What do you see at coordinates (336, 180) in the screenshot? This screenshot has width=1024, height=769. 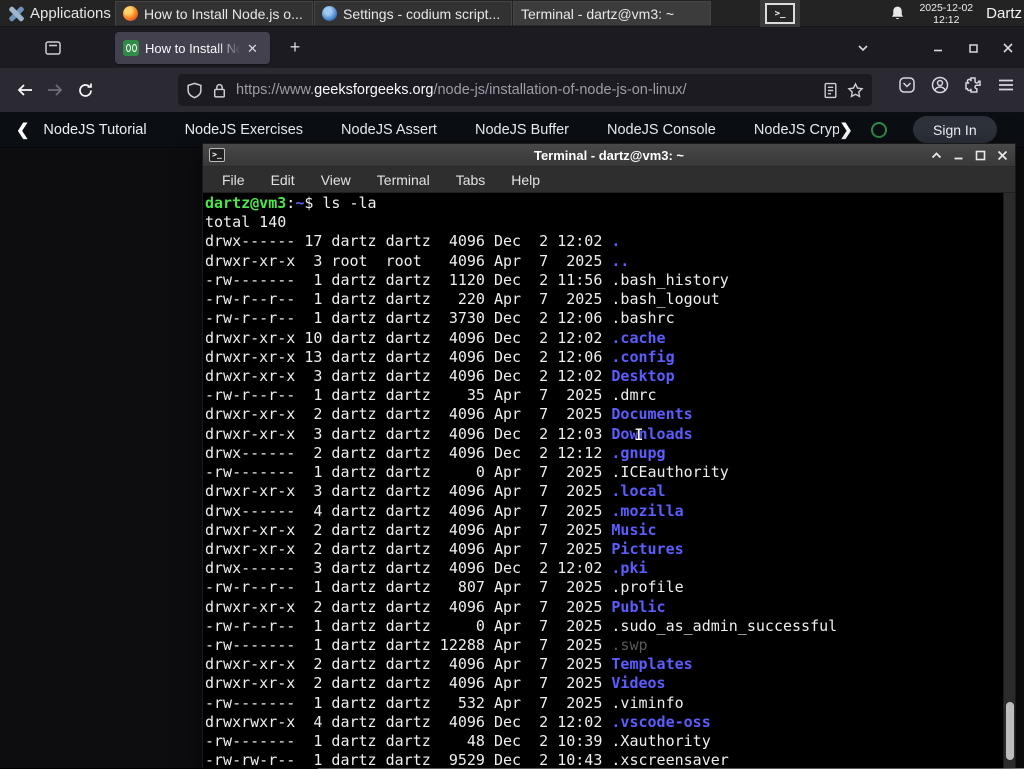 I see `terminal-menu-item: View` at bounding box center [336, 180].